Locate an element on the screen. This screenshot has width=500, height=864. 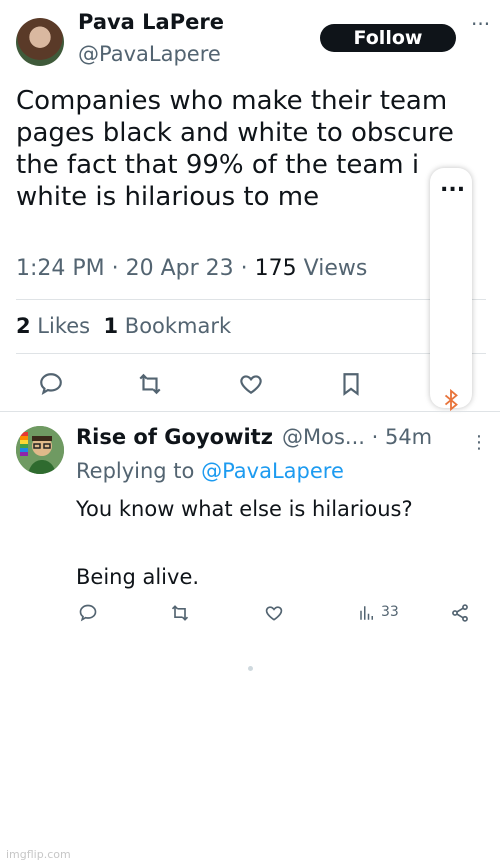
reply-more-options-icon: ⋮ is located at coordinates (479, 442).